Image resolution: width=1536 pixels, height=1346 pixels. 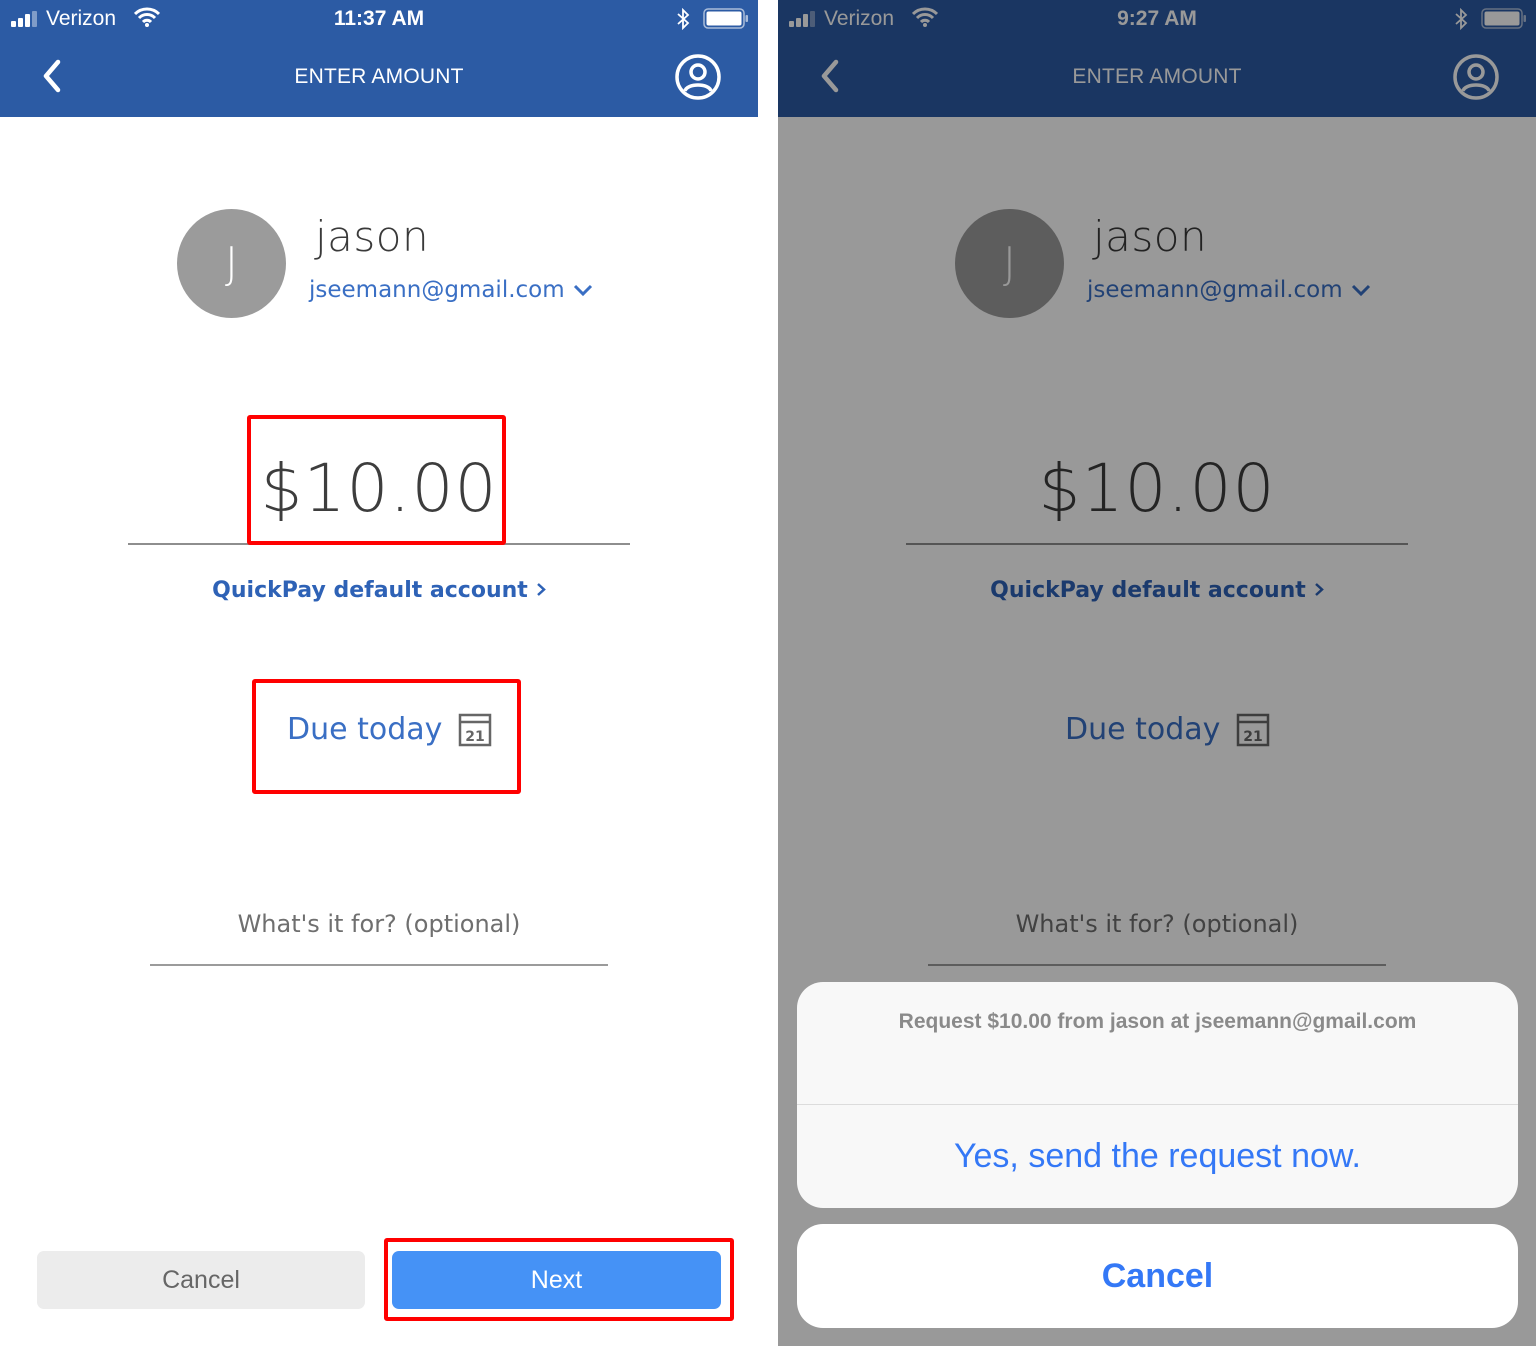 What do you see at coordinates (379, 544) in the screenshot?
I see `amount-underline` at bounding box center [379, 544].